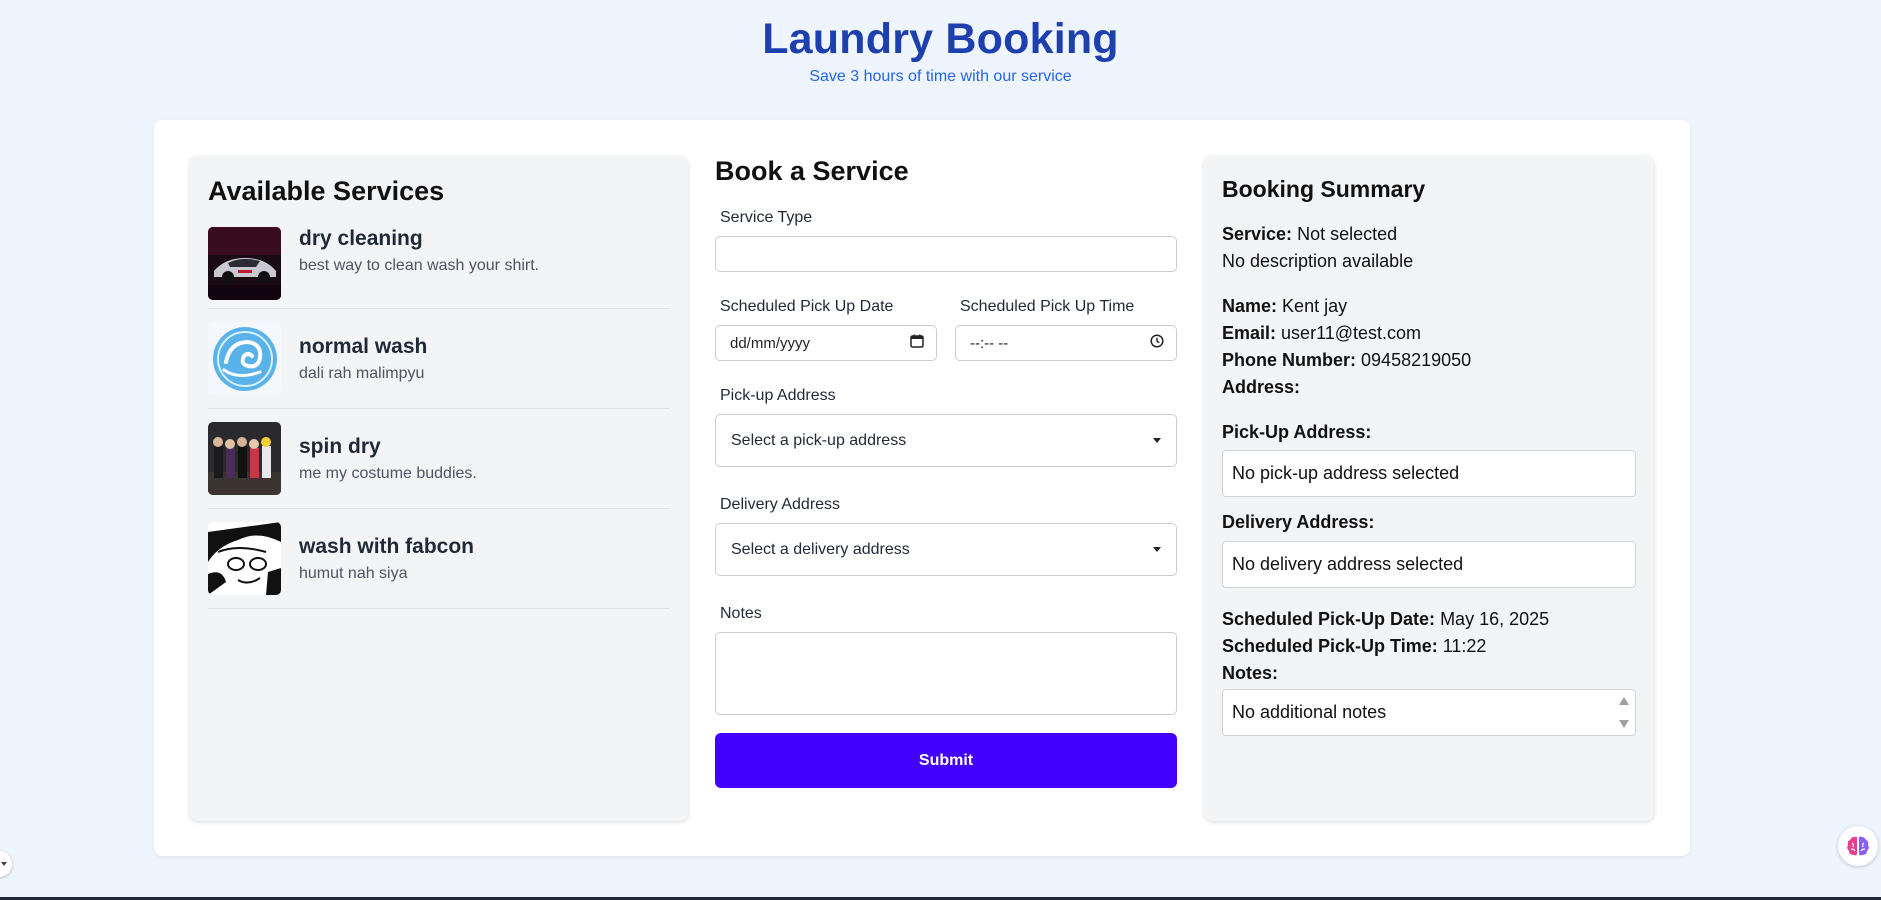  Describe the element at coordinates (812, 171) in the screenshot. I see `form-title: Book a Service` at that location.